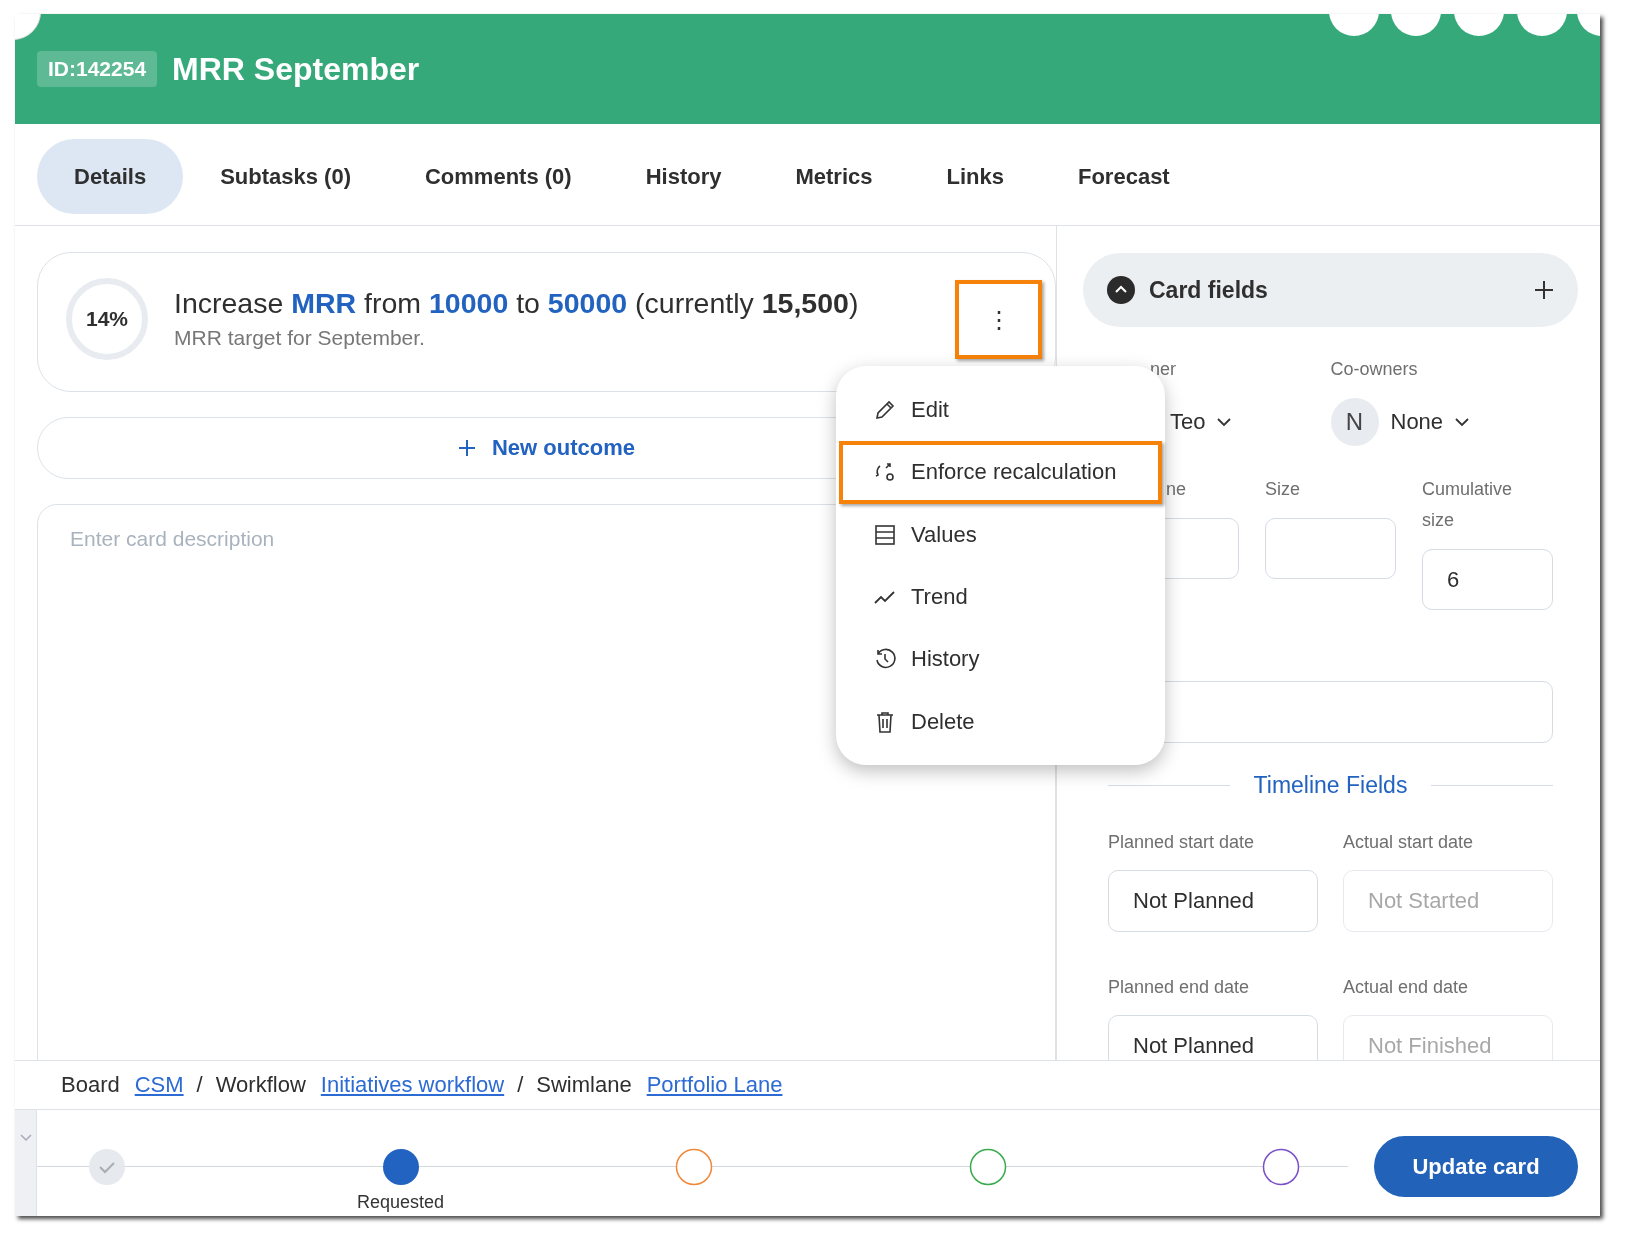 This screenshot has height=1242, width=1626. I want to click on outcome-subtitle: MRR target for September., so click(300, 338).